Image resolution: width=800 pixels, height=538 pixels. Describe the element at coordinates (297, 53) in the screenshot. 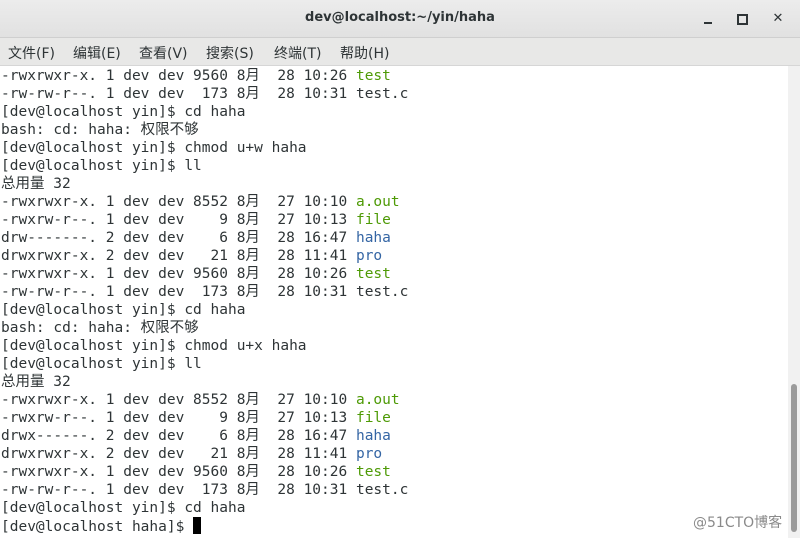

I see `menu-terminal: 终端(T)` at that location.